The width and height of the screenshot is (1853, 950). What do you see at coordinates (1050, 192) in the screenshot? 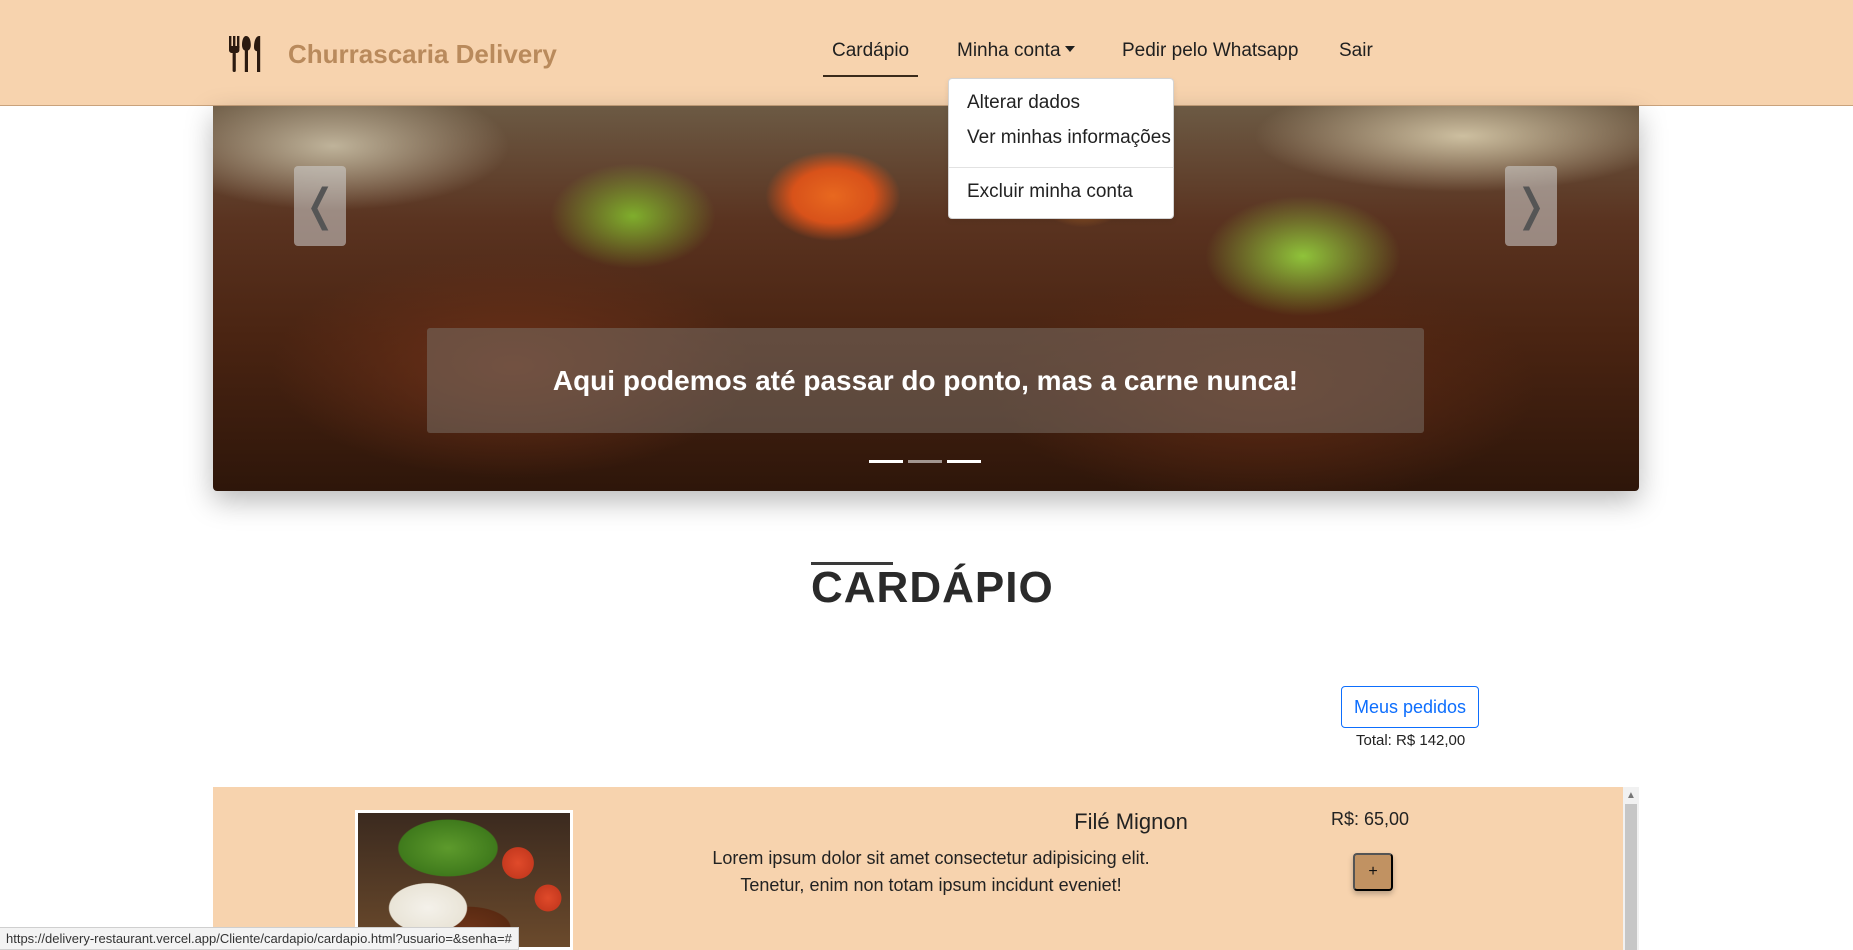
I see `dropdown-item-excluir-conta: Excluir minha conta` at bounding box center [1050, 192].